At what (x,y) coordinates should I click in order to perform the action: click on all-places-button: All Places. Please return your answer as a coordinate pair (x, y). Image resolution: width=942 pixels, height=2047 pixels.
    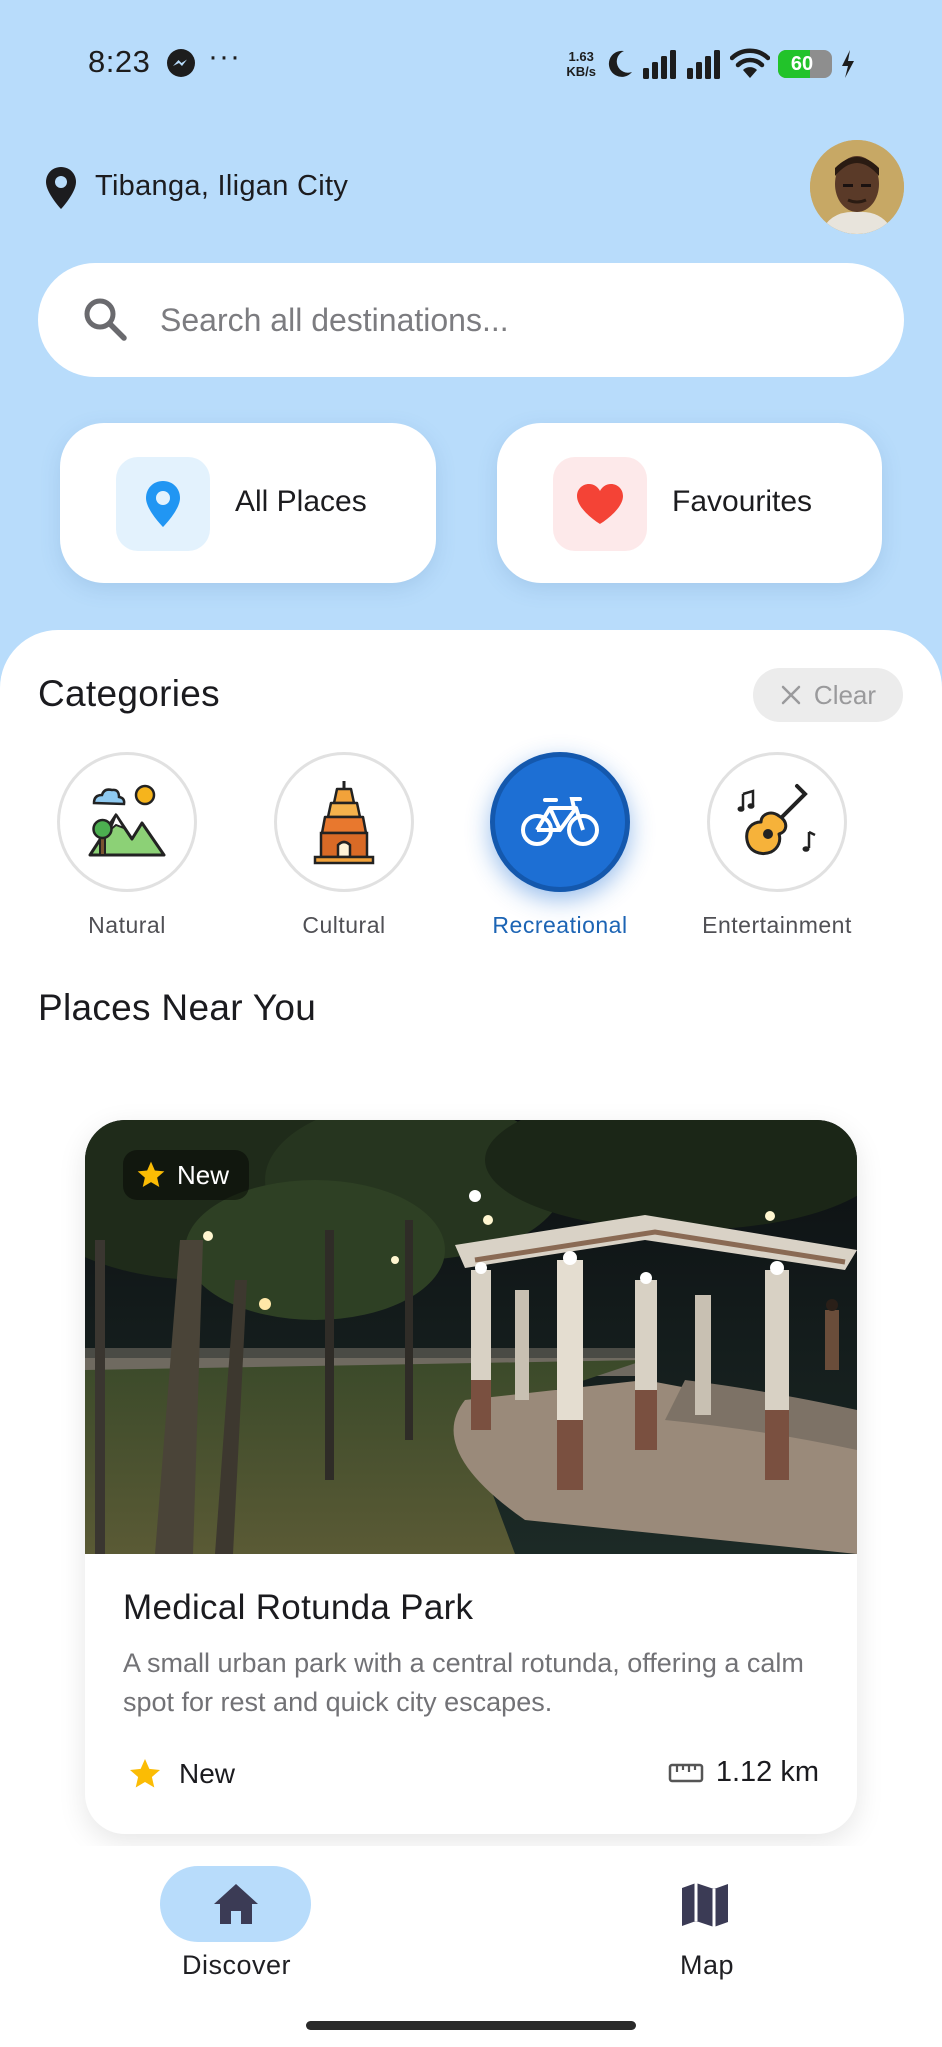
    Looking at the image, I should click on (248, 503).